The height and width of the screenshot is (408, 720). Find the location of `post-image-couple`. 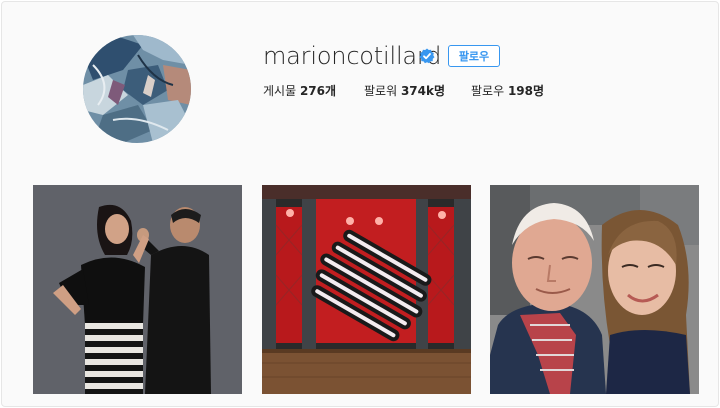

post-image-couple is located at coordinates (137, 289).